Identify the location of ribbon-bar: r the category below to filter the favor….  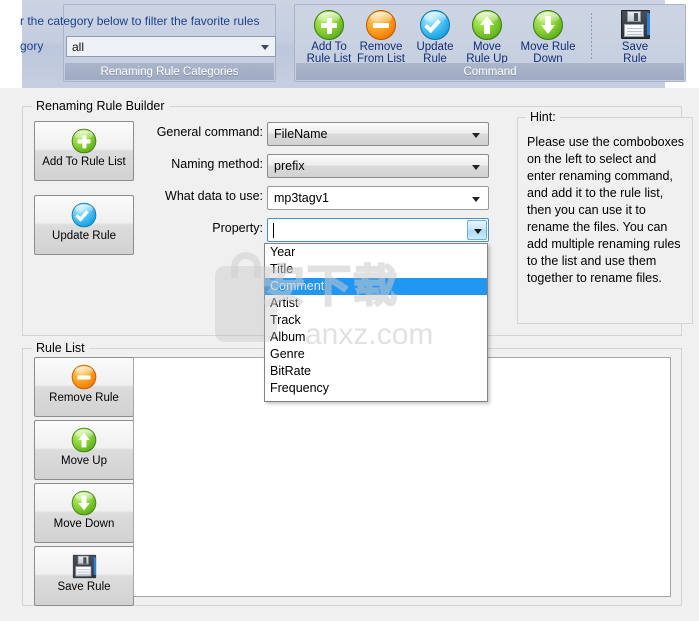
(353, 45).